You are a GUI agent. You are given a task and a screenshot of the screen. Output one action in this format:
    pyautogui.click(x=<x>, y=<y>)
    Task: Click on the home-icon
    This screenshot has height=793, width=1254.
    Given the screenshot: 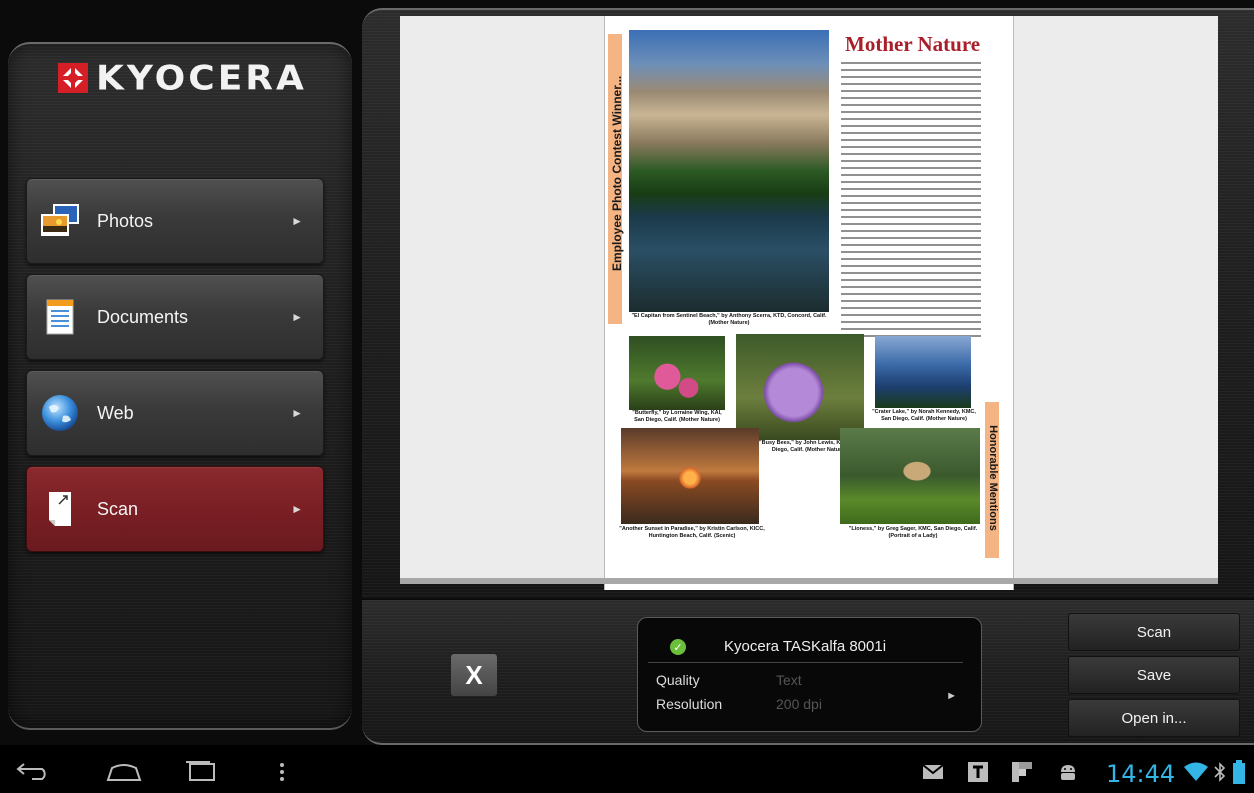 What is the action you would take?
    pyautogui.click(x=124, y=774)
    